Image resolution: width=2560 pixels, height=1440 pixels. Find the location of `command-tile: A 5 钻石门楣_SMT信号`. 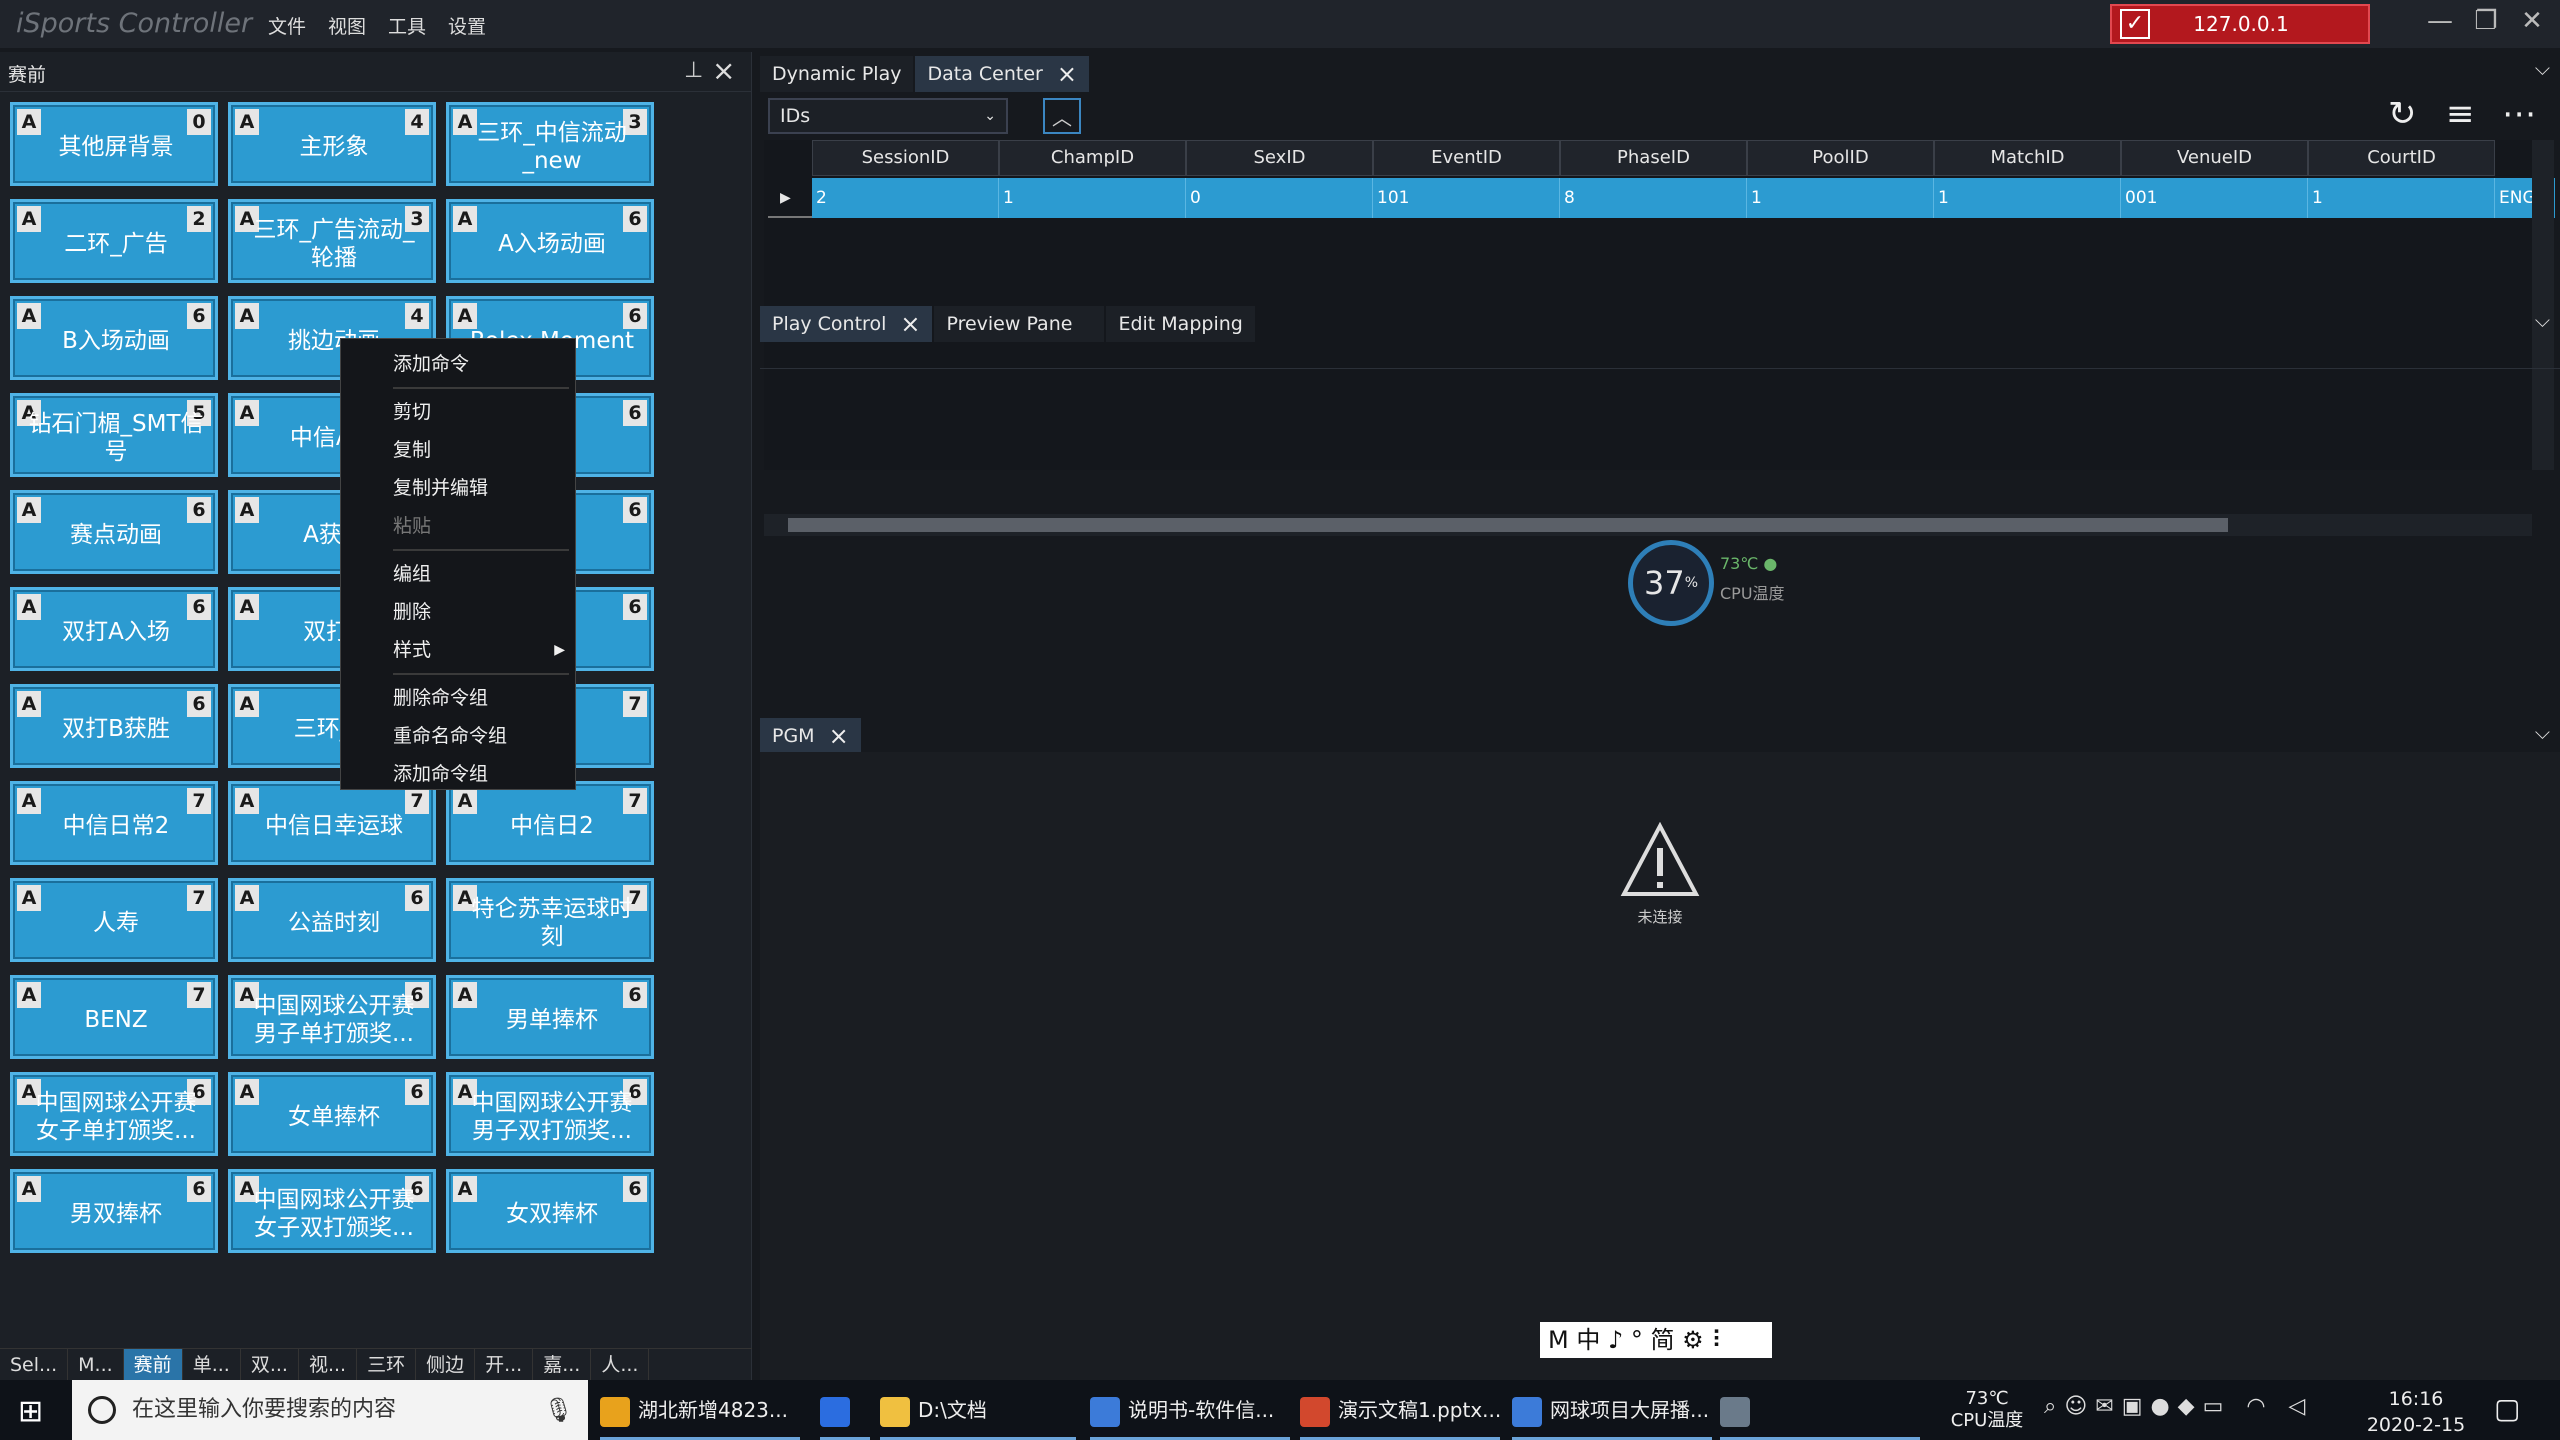

command-tile: A 5 钻石门楣_SMT信号 is located at coordinates (114, 435).